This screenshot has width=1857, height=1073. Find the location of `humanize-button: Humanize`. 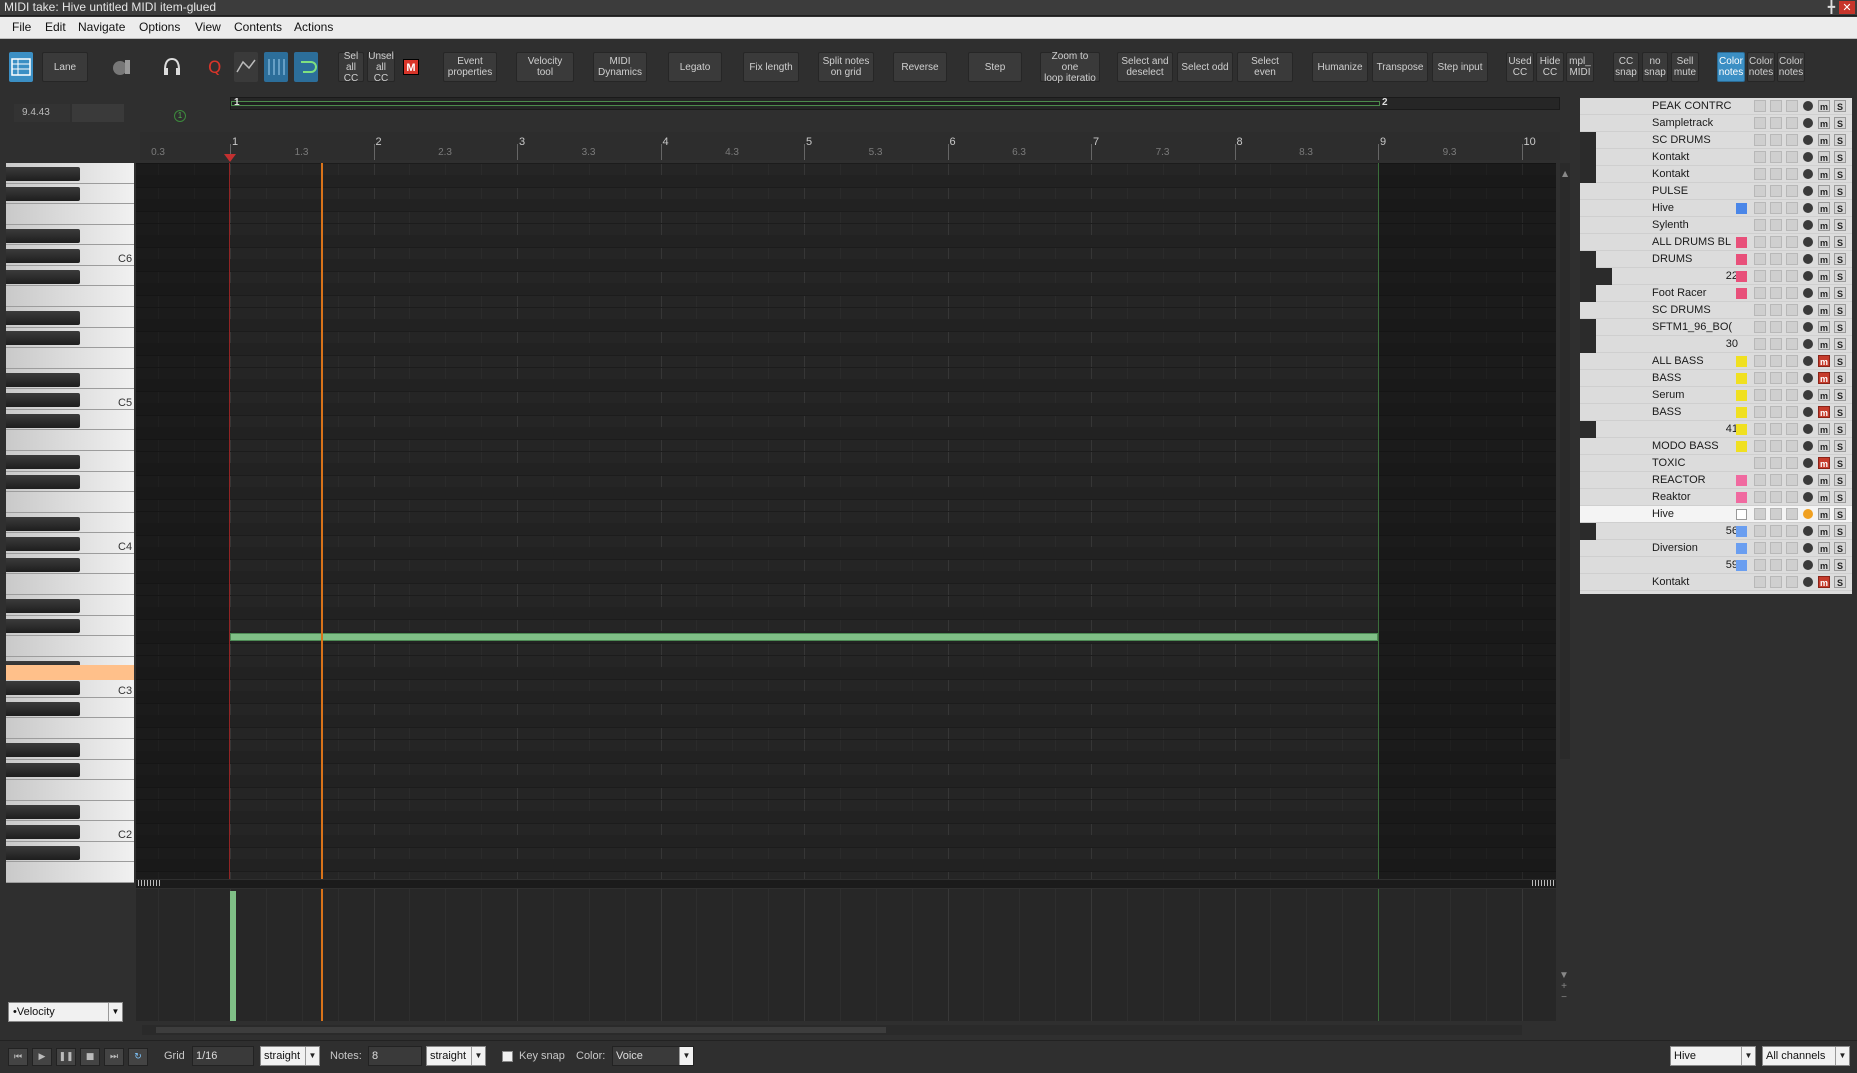

humanize-button: Humanize is located at coordinates (1340, 67).